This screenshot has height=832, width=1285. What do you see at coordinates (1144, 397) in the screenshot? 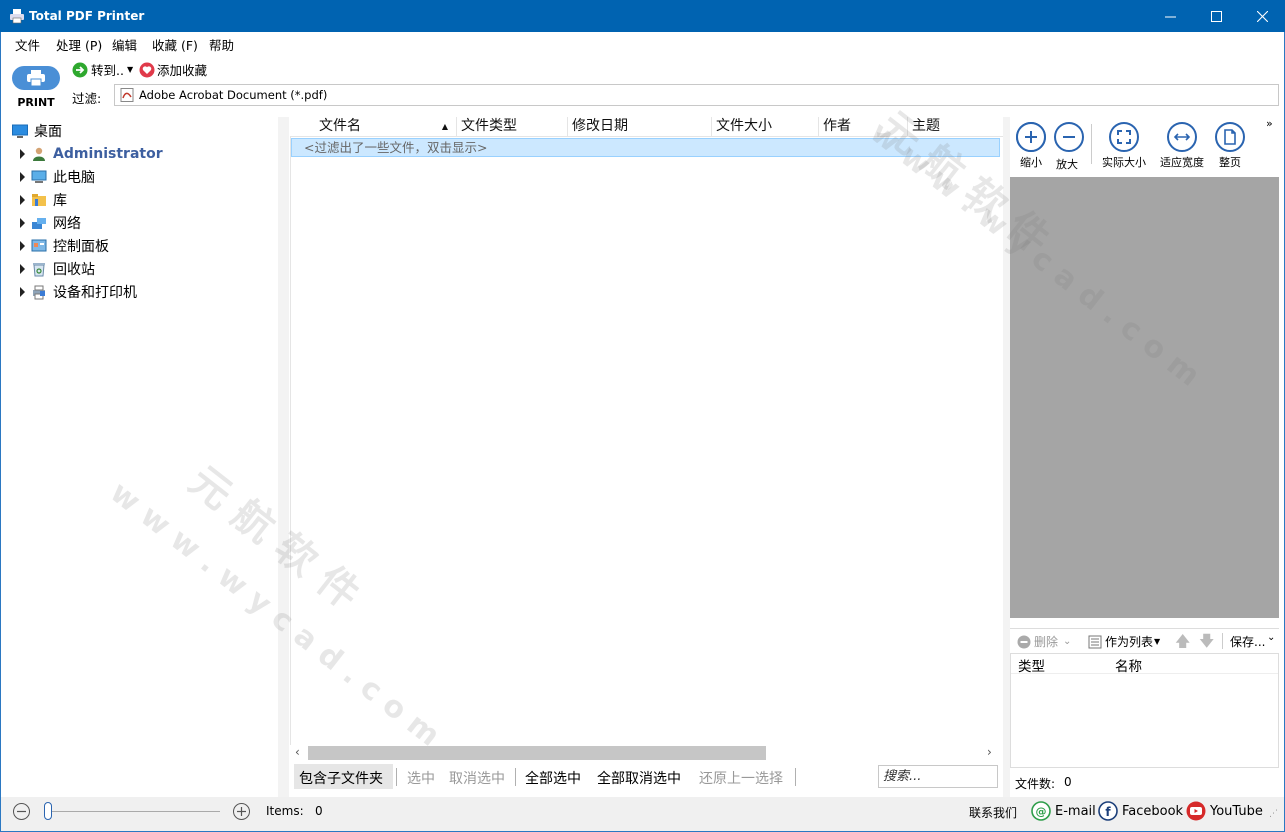
I see `pdf-preview-area` at bounding box center [1144, 397].